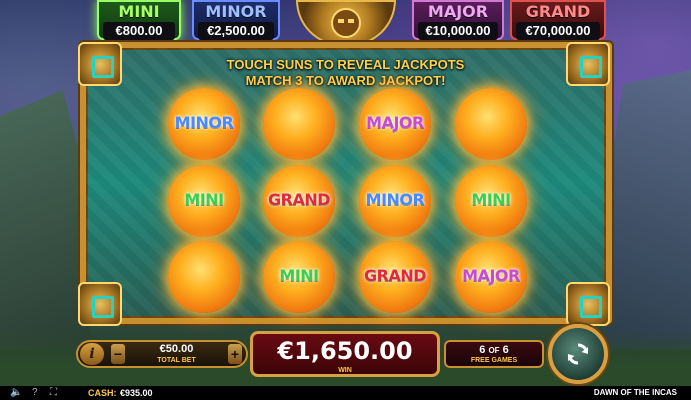  I want to click on free-games-of: OF, so click(494, 350).